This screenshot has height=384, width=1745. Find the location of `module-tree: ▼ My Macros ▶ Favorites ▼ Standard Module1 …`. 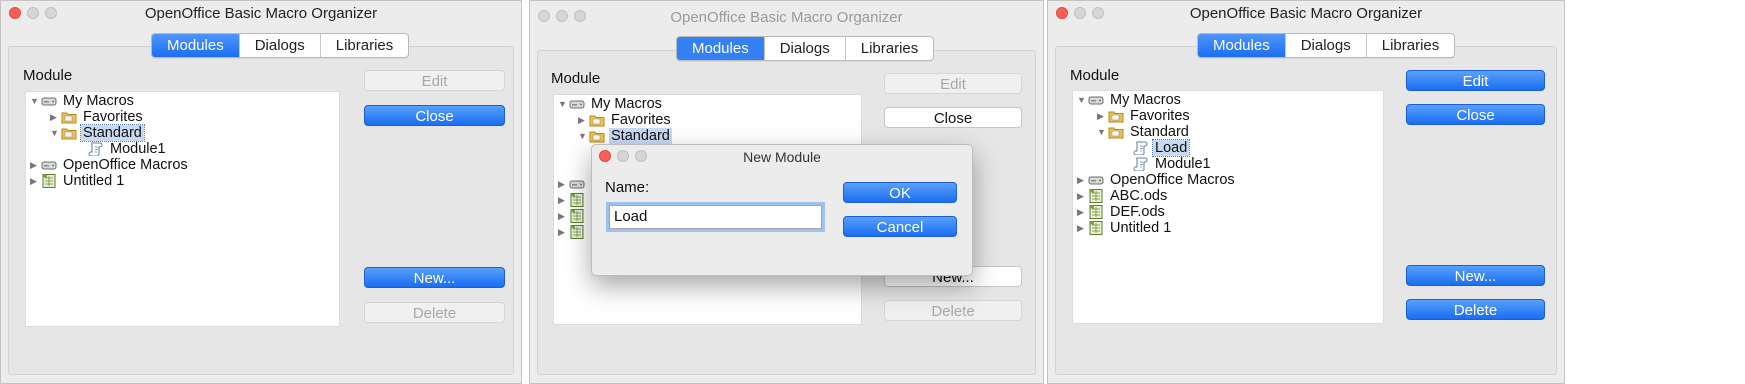

module-tree: ▼ My Macros ▶ Favorites ▼ Standard Module1 … is located at coordinates (182, 209).